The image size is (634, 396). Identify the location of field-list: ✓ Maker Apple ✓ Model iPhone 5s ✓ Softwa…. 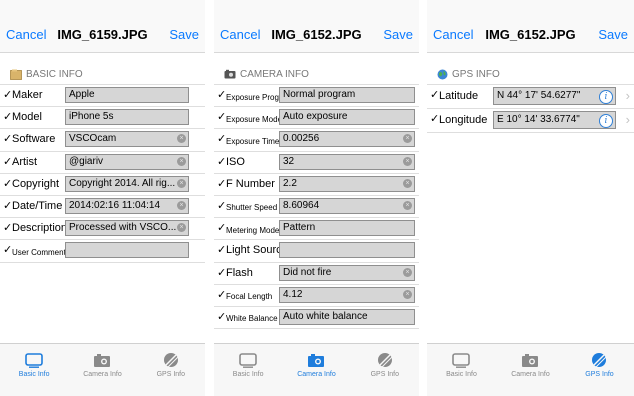
(102, 173).